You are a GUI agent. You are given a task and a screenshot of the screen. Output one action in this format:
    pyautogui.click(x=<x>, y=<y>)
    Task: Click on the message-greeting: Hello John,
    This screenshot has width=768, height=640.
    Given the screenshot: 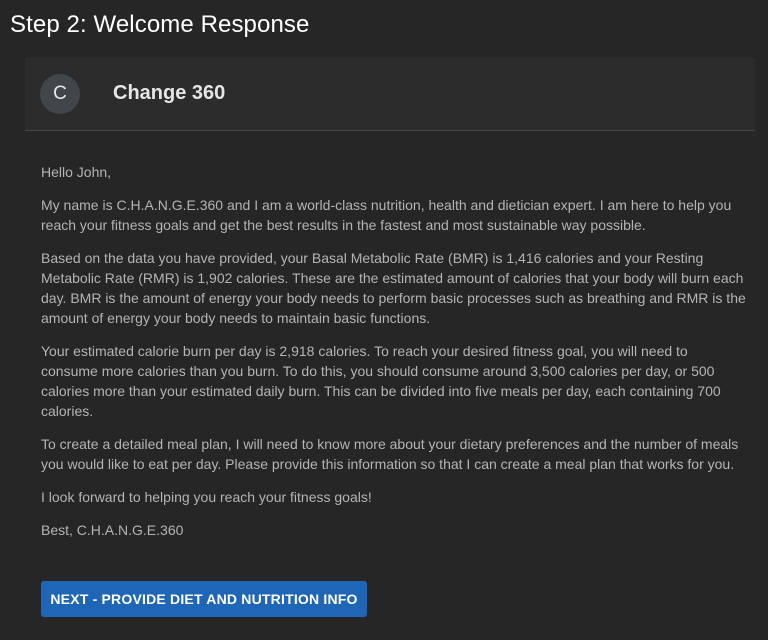 What is the action you would take?
    pyautogui.click(x=76, y=172)
    